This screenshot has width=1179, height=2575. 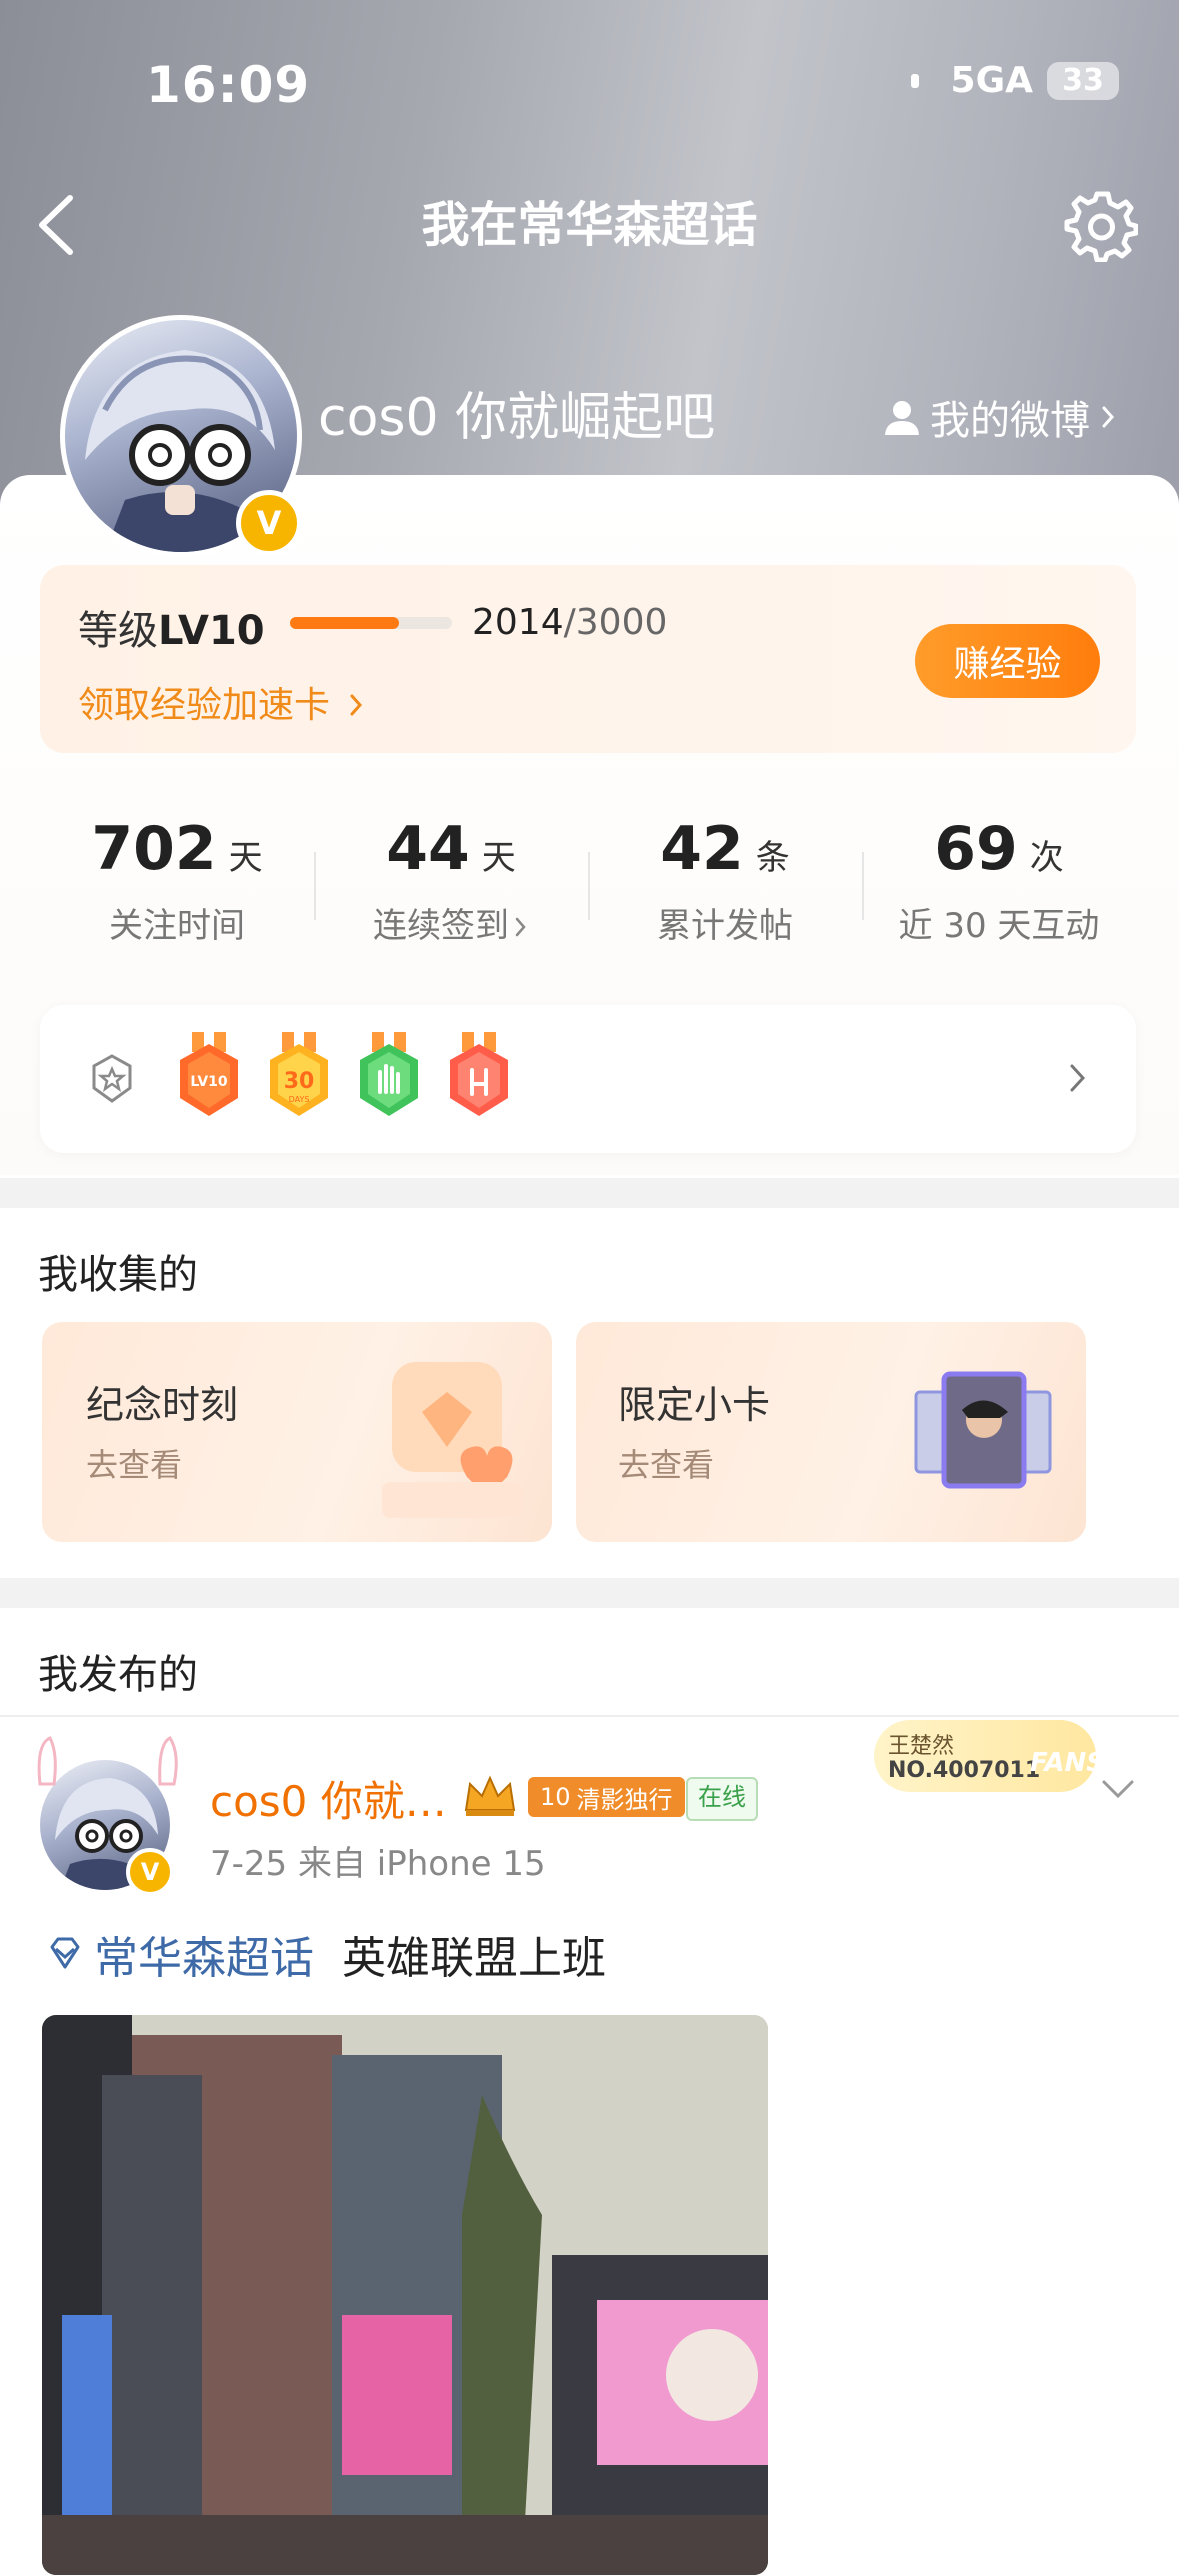 I want to click on post-text: 常华森超话 英雄联盟上班, so click(x=325, y=1954).